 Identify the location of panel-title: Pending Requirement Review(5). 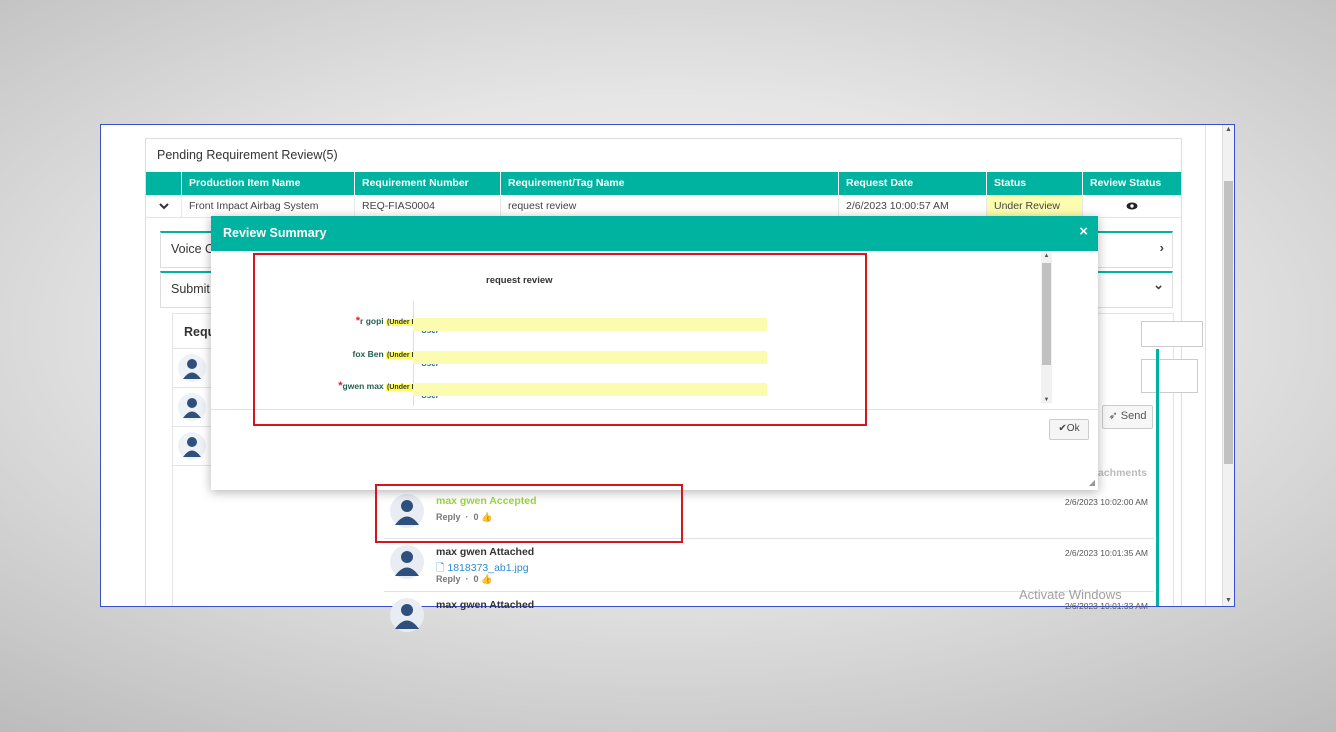
(247, 155).